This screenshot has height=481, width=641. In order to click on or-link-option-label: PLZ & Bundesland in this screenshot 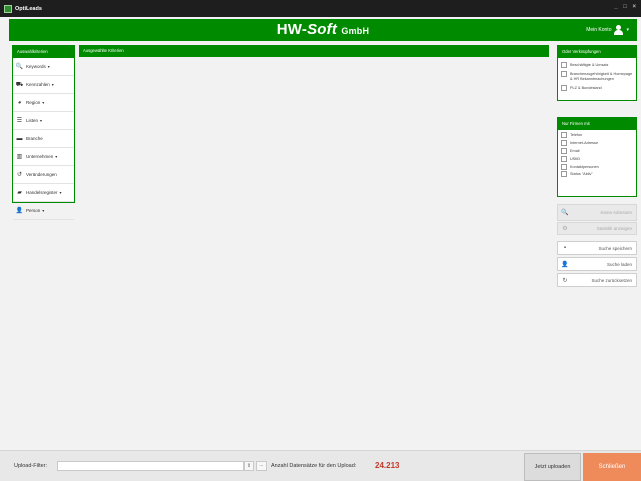, I will do `click(586, 87)`.